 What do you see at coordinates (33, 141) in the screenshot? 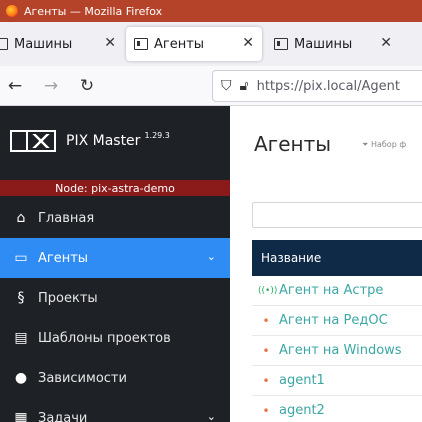
I see `pix-logo-icon` at bounding box center [33, 141].